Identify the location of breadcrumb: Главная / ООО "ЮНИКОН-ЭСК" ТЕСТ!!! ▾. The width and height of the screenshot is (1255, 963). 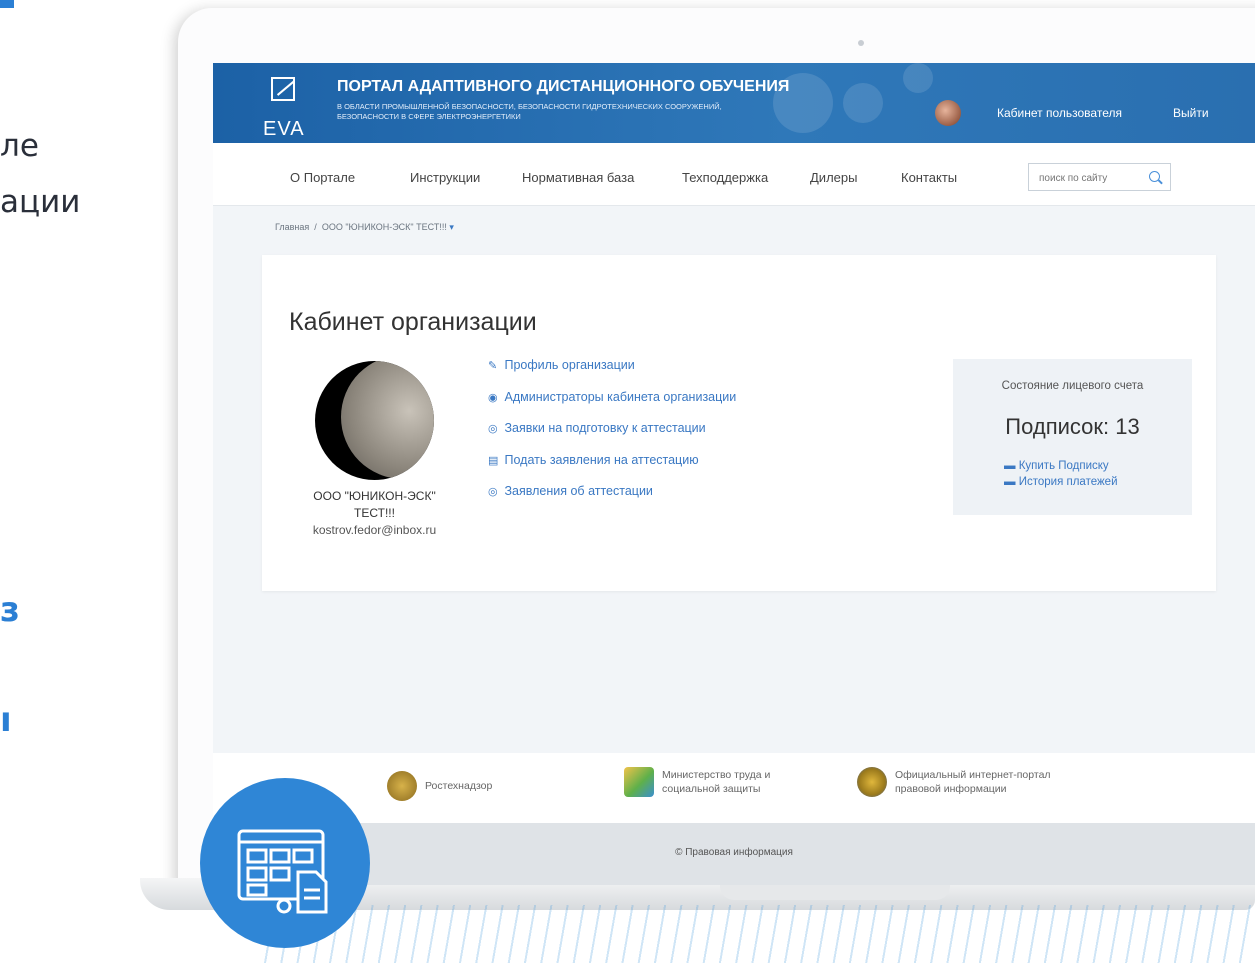
(364, 227).